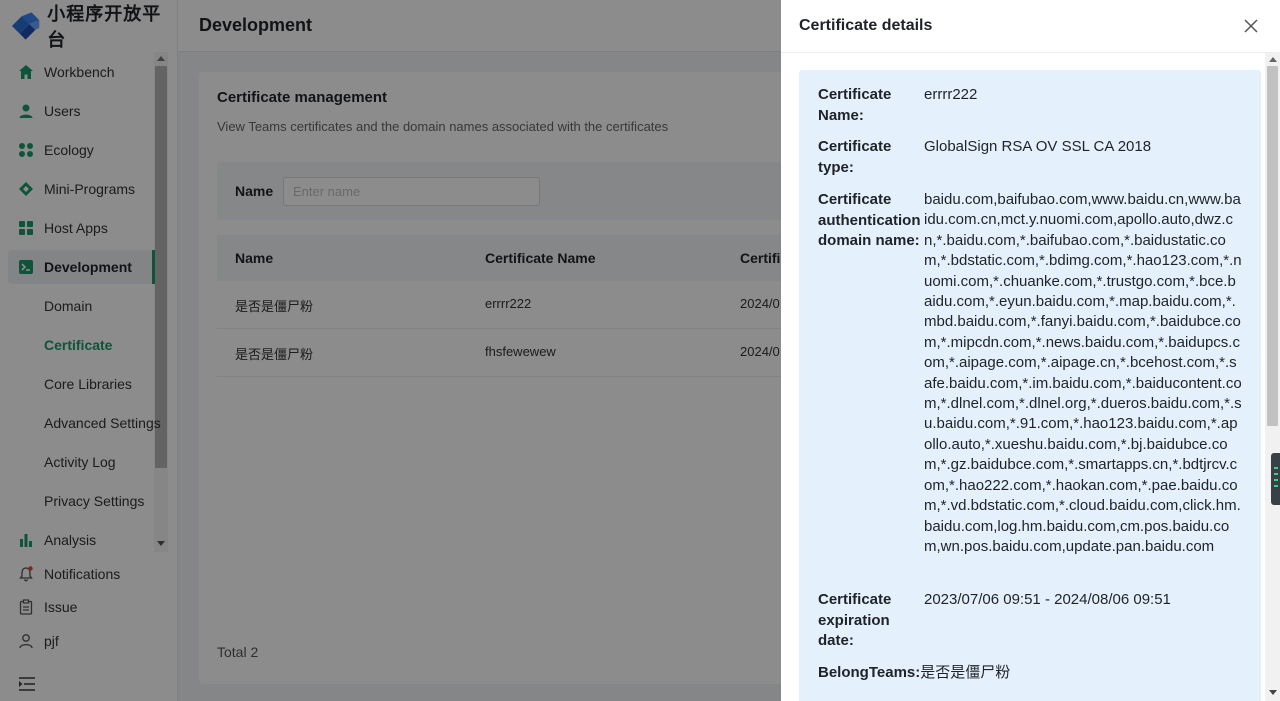  I want to click on drawer-header: Certificate details, so click(1030, 26).